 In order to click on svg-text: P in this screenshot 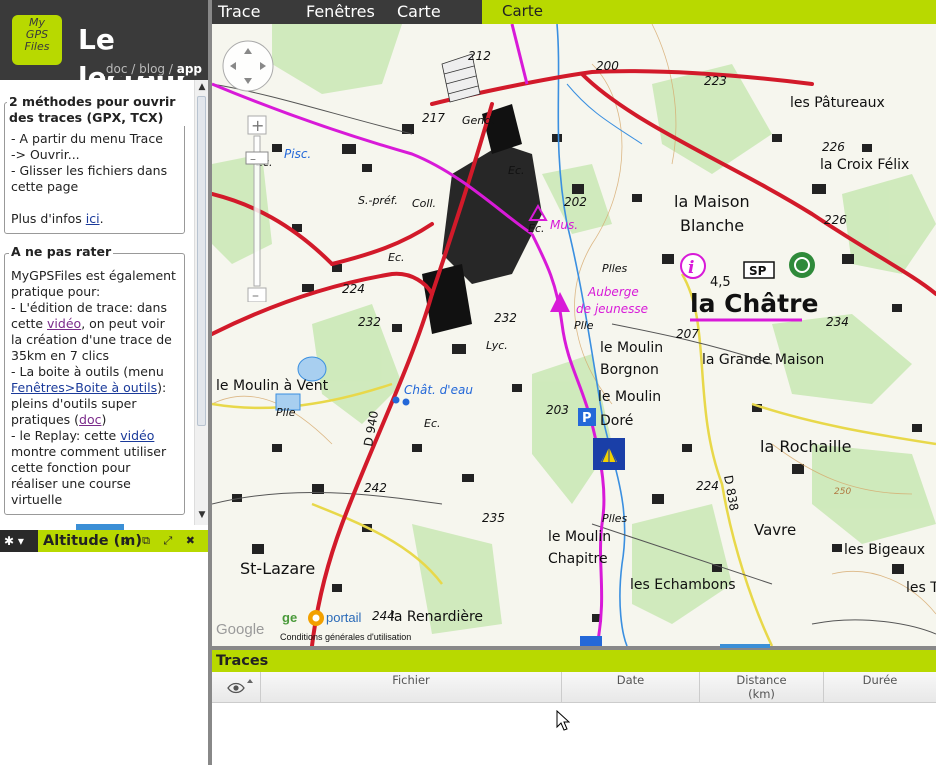, I will do `click(587, 418)`.